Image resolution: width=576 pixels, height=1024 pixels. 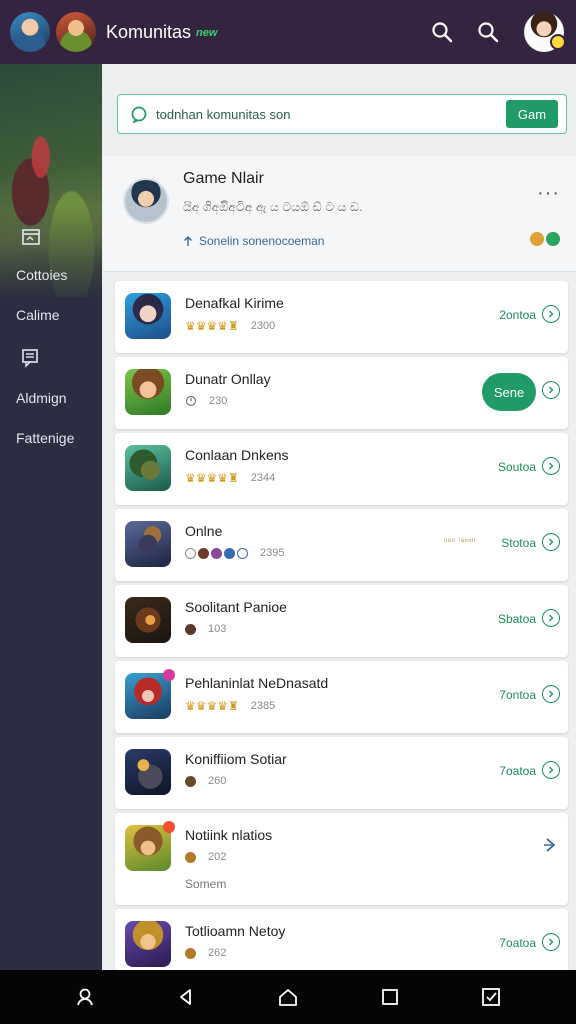 I want to click on calendar-icon, so click(x=31, y=237).